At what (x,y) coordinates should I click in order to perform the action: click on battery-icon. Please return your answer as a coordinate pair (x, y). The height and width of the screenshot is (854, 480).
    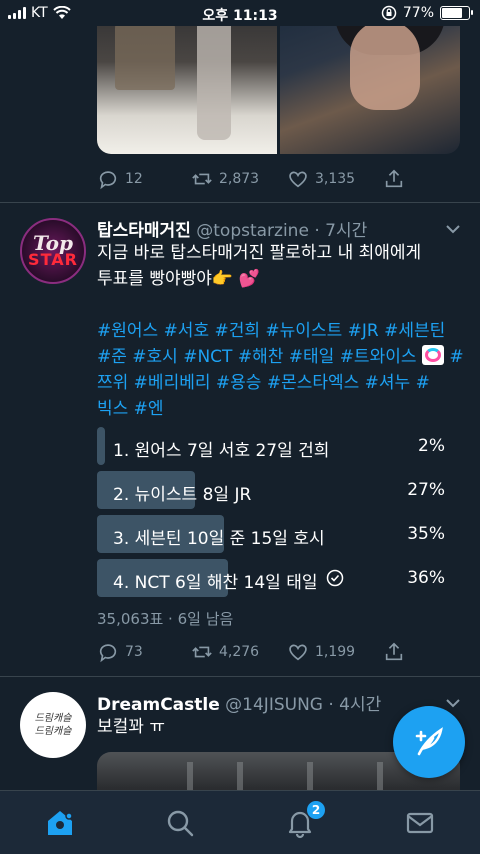
    Looking at the image, I should click on (456, 13).